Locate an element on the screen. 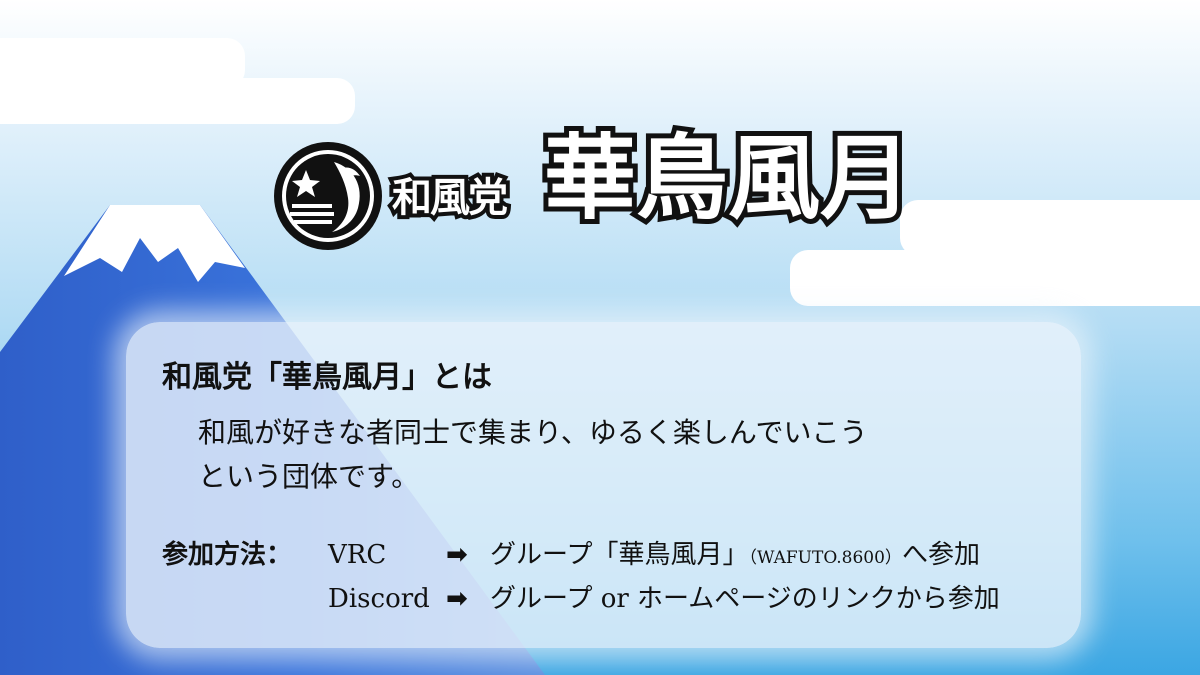 This screenshot has height=675, width=1200. group-name-logo-text: 華鳥風月 is located at coordinates (728, 178).